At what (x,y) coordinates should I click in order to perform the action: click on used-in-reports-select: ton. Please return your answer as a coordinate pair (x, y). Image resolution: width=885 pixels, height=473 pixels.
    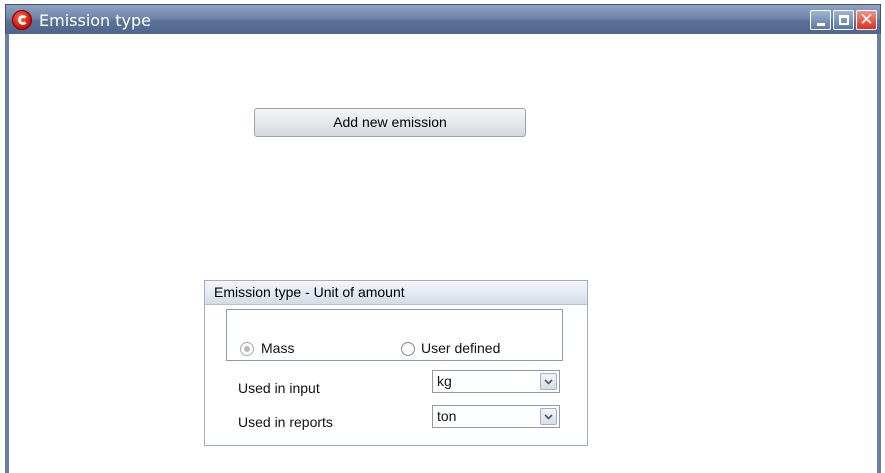
    Looking at the image, I should click on (496, 416).